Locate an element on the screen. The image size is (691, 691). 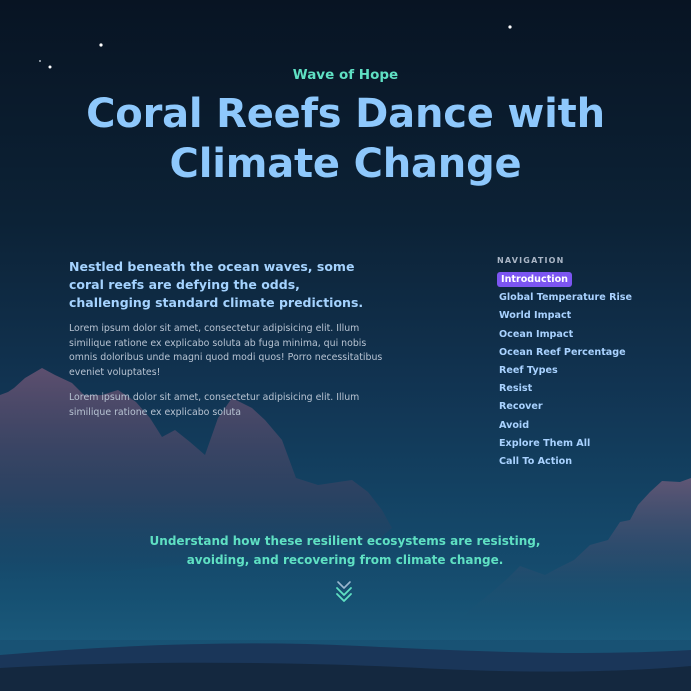
page-title: Coral Reefs Dance with Climate Change is located at coordinates (345, 139).